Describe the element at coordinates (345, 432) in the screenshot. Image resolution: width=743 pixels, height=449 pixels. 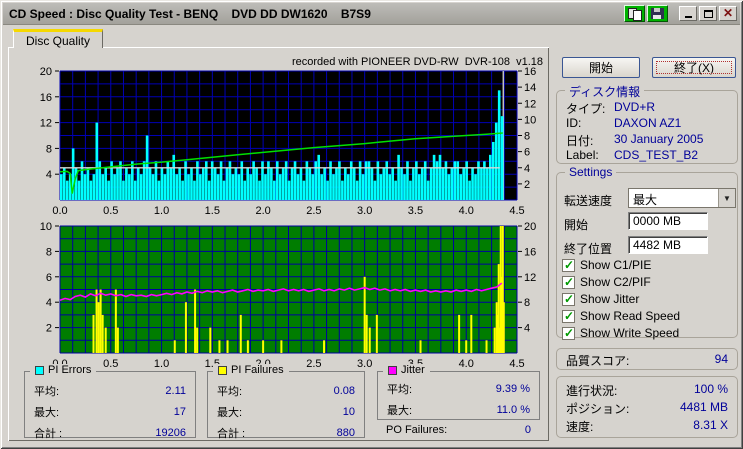
I see `stat-value: 880` at that location.